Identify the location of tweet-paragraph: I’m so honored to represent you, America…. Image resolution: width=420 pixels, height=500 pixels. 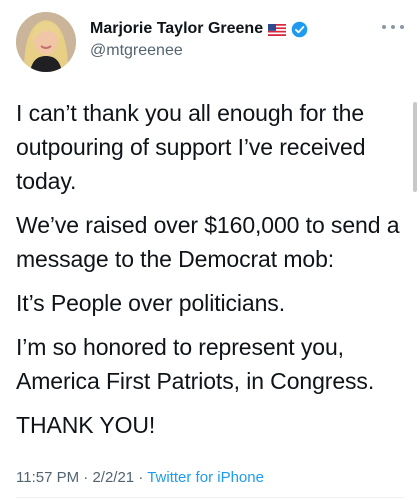
(195, 364).